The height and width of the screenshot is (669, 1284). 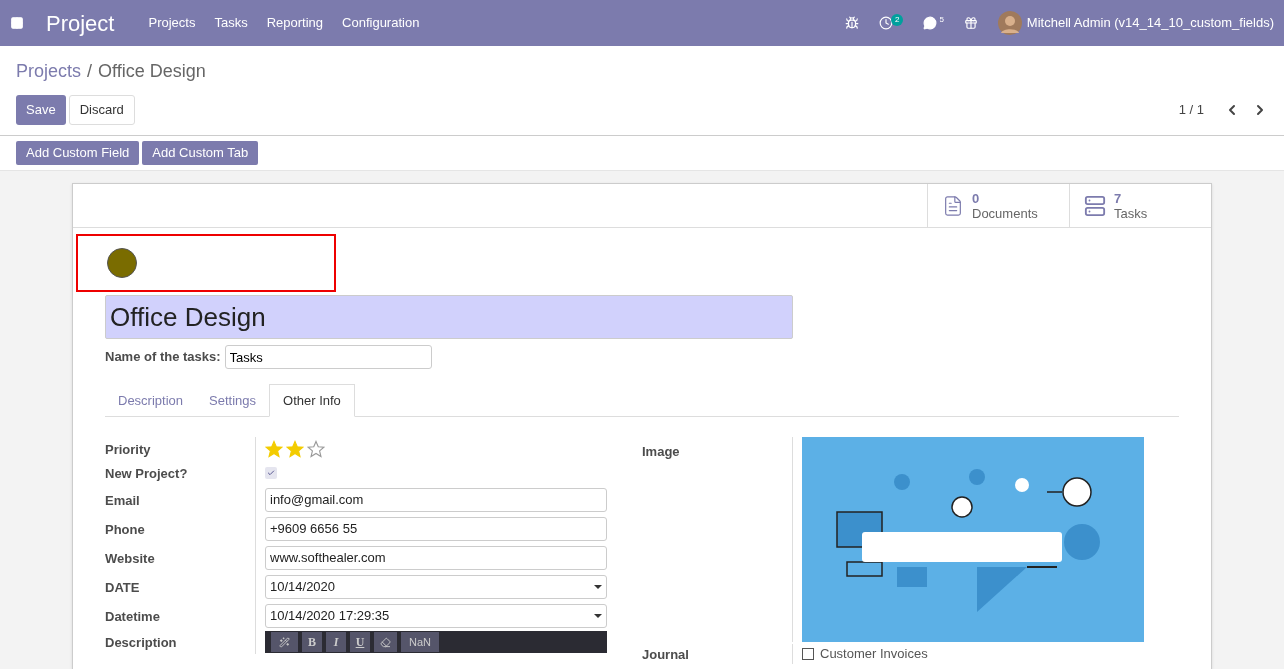 I want to click on date-field: 10/14/2020 17:29:35, so click(x=436, y=615).